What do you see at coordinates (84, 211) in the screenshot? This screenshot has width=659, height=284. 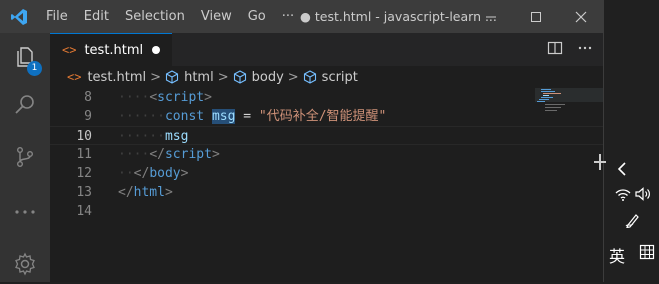 I see `line-number: 14` at bounding box center [84, 211].